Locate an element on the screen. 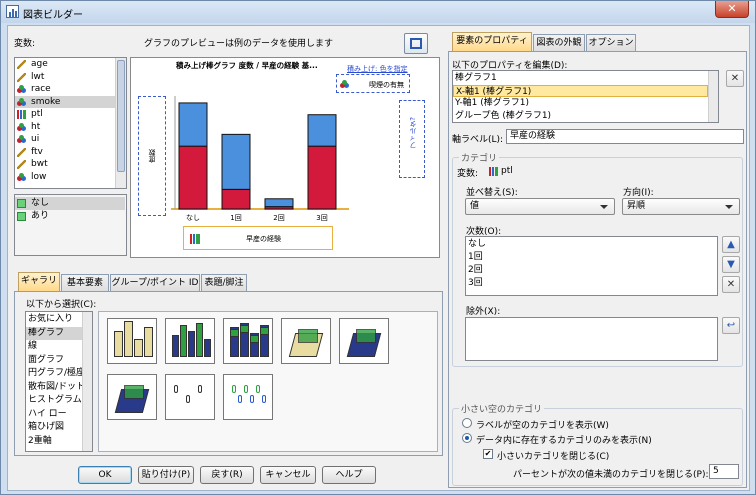 The width and height of the screenshot is (756, 495). chart-type-item: 線 is located at coordinates (54, 347).